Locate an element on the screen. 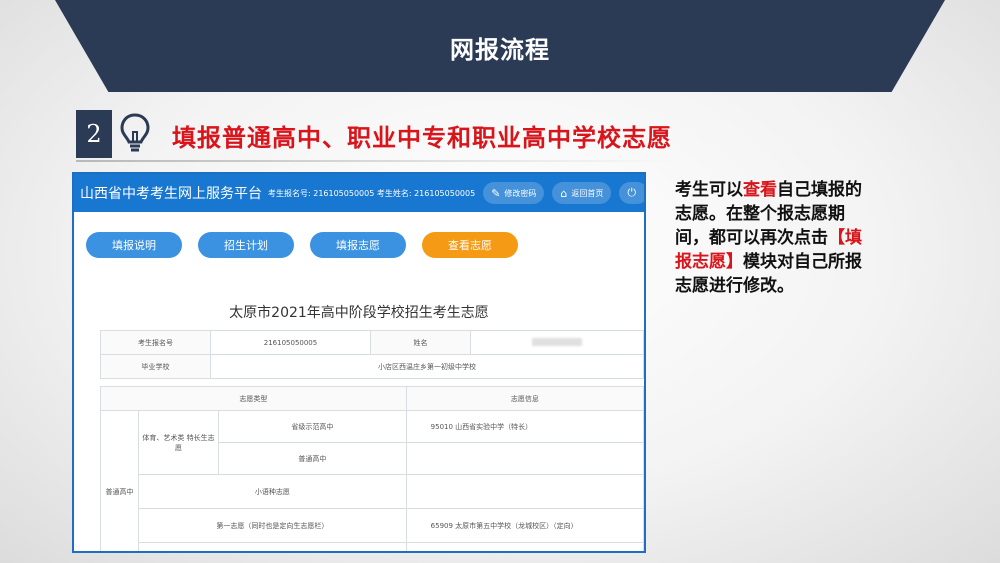  reg-value: 216105050005 is located at coordinates (290, 342).